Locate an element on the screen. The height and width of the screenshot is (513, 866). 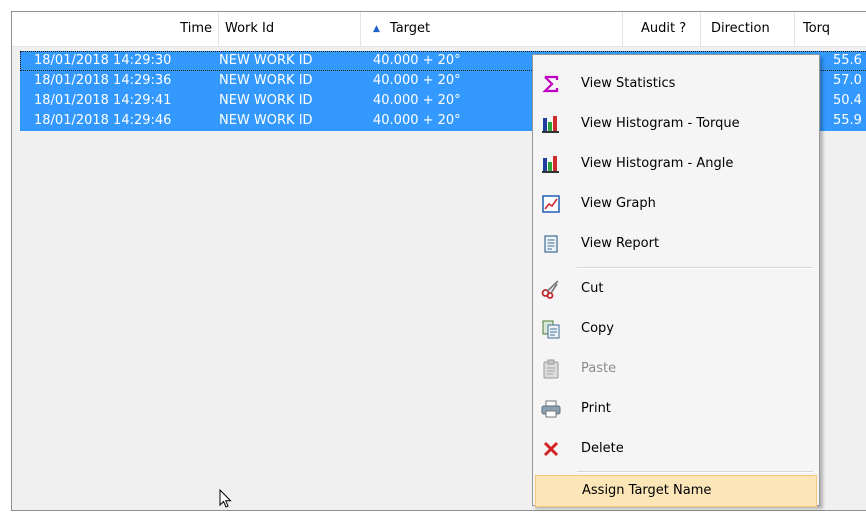
menu-item-print: Print is located at coordinates (676, 409).